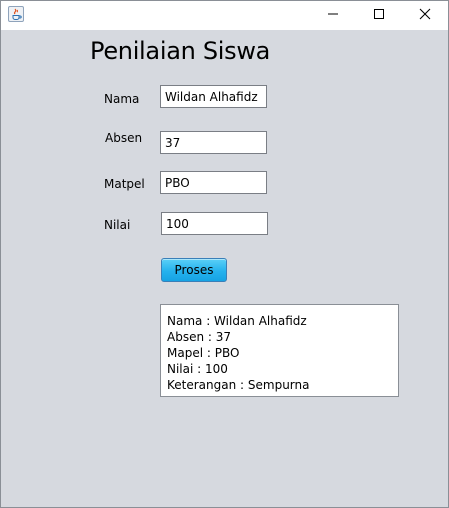 The width and height of the screenshot is (449, 508). What do you see at coordinates (124, 184) in the screenshot?
I see `matpel-label: Matpel` at bounding box center [124, 184].